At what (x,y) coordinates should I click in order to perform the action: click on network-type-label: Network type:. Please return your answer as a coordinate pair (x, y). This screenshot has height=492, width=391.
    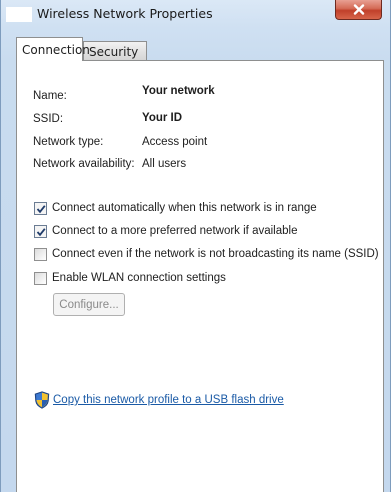
    Looking at the image, I should click on (68, 142).